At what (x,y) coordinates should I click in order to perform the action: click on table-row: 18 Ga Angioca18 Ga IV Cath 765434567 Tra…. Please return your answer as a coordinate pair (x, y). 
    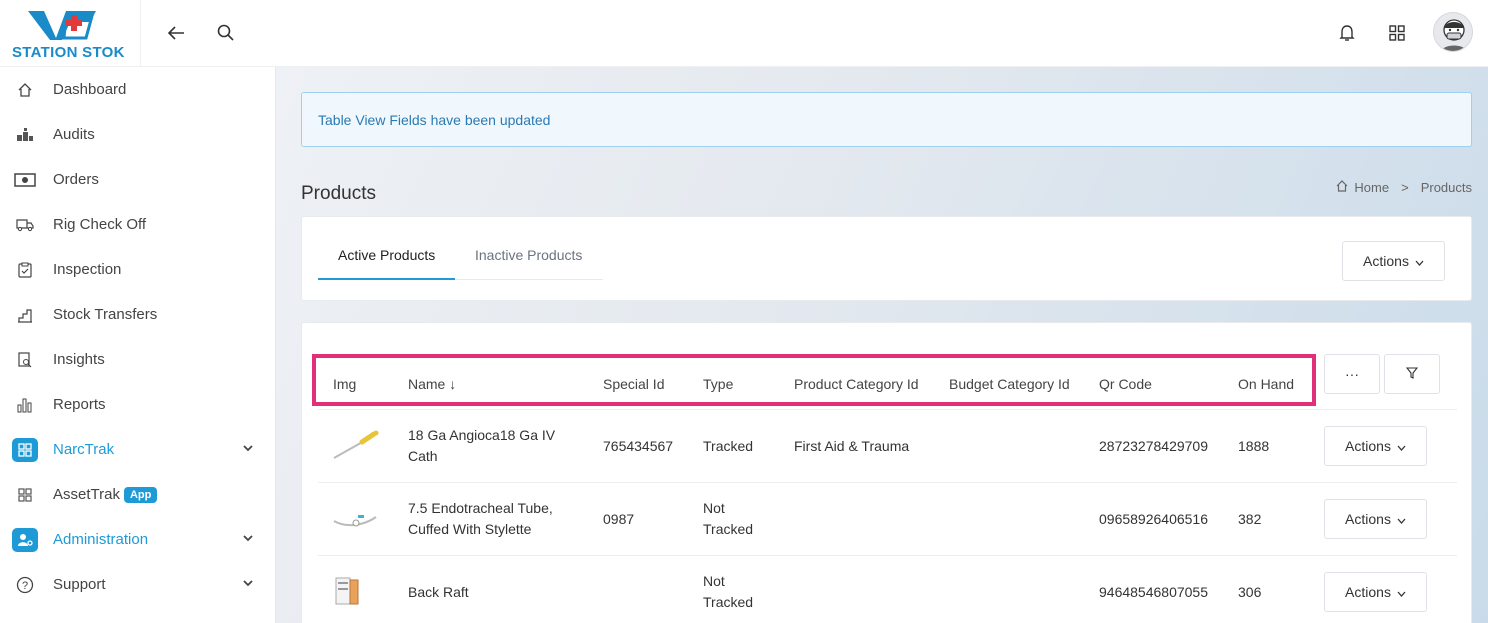
    Looking at the image, I should click on (887, 445).